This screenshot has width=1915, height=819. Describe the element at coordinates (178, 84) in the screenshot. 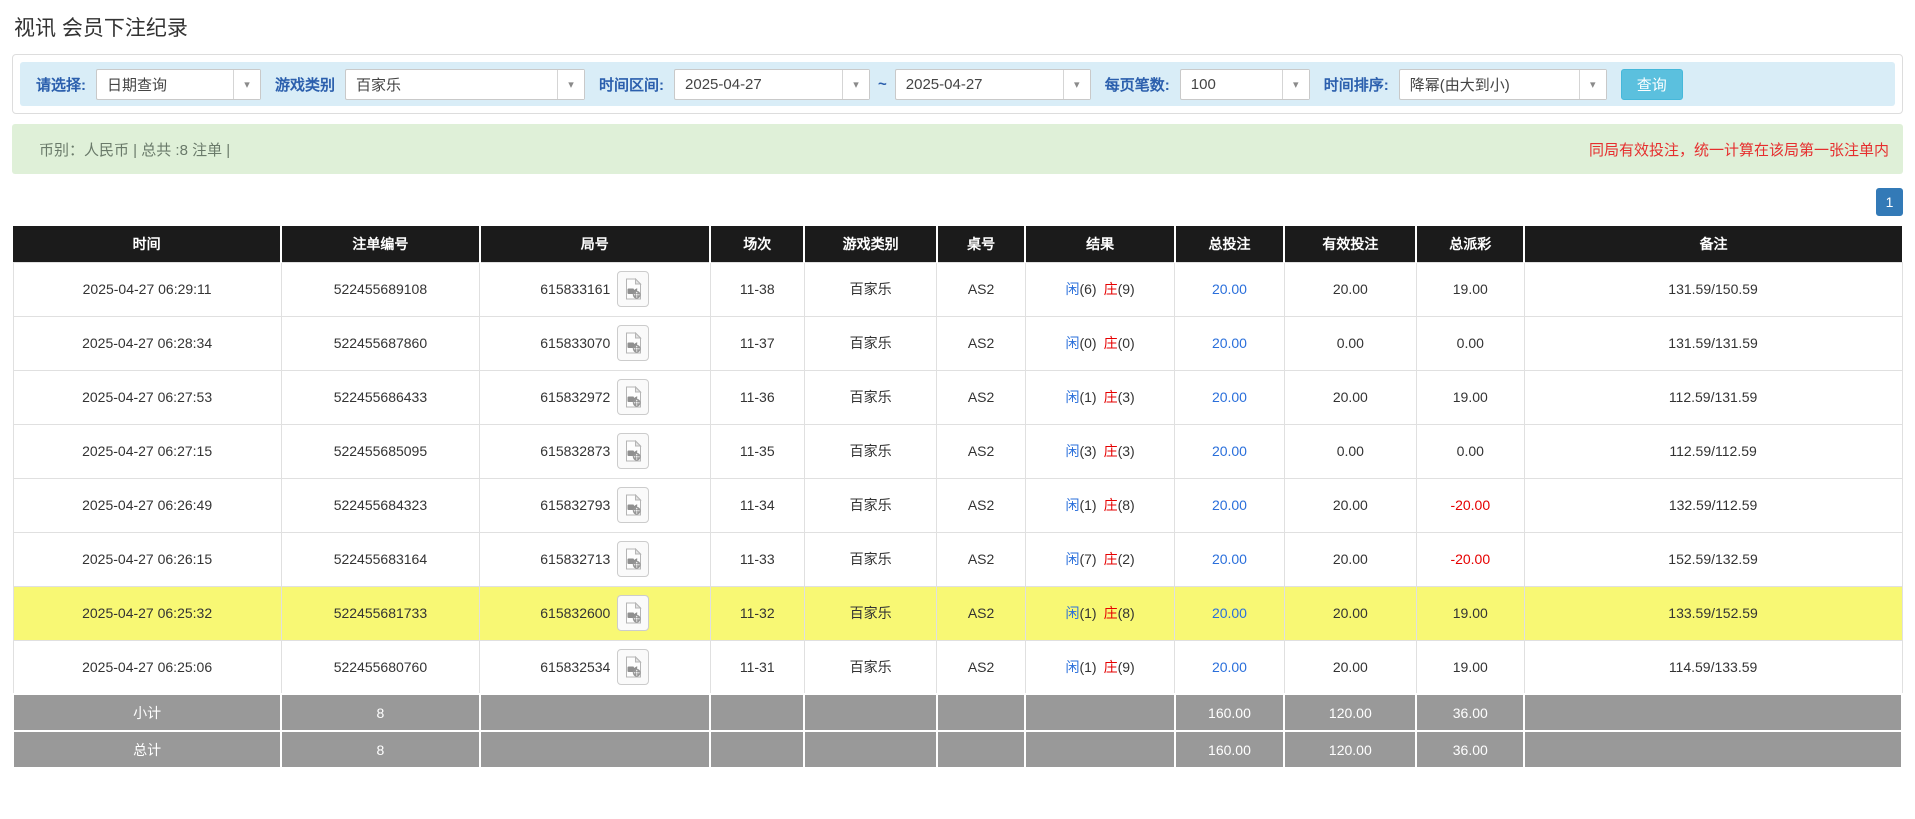

I see `query-type-select: 日期查询 ▾` at that location.